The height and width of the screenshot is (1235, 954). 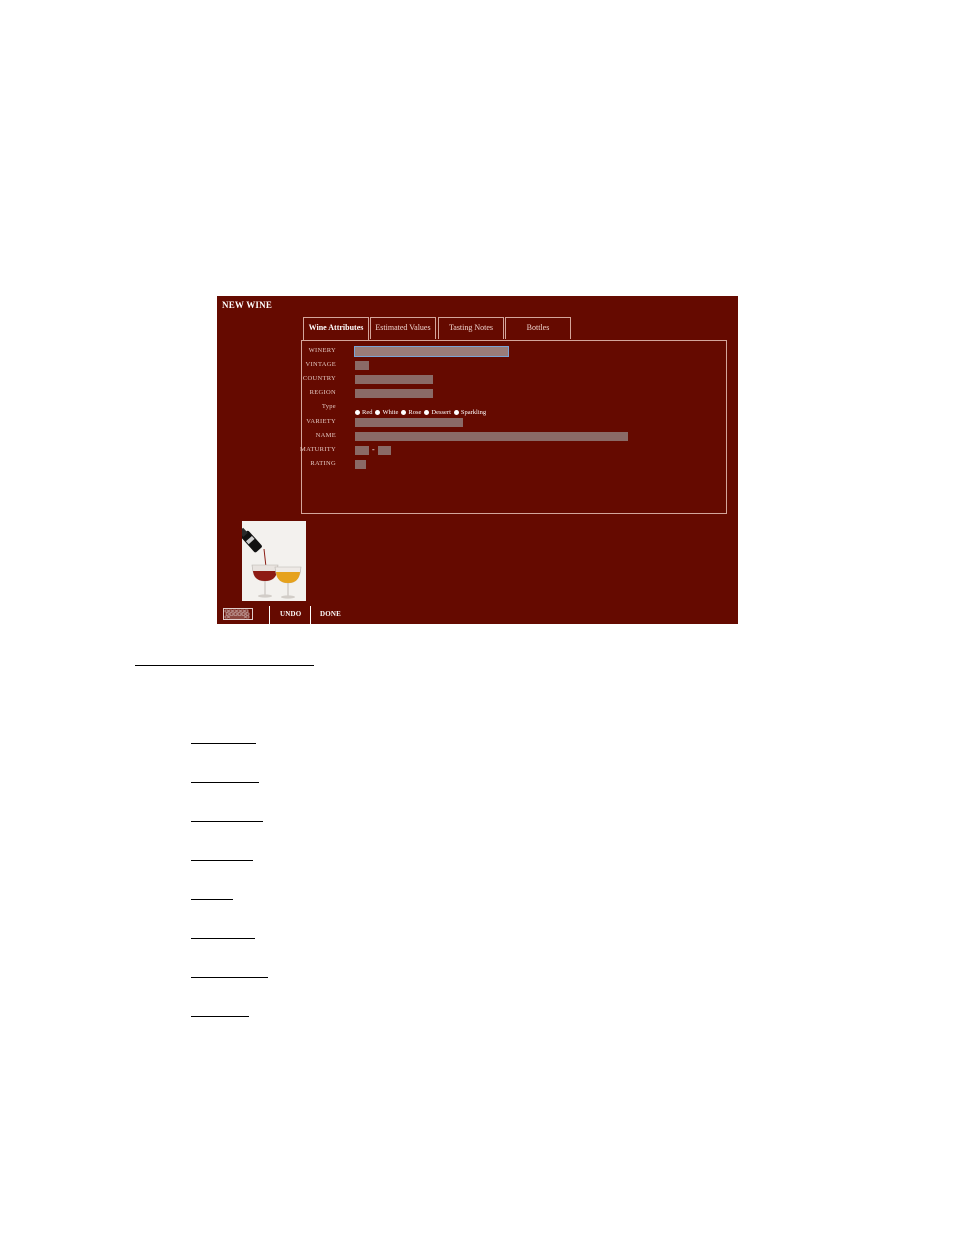 What do you see at coordinates (477, 613) in the screenshot?
I see `bottom-toolbar: UNDO DONE` at bounding box center [477, 613].